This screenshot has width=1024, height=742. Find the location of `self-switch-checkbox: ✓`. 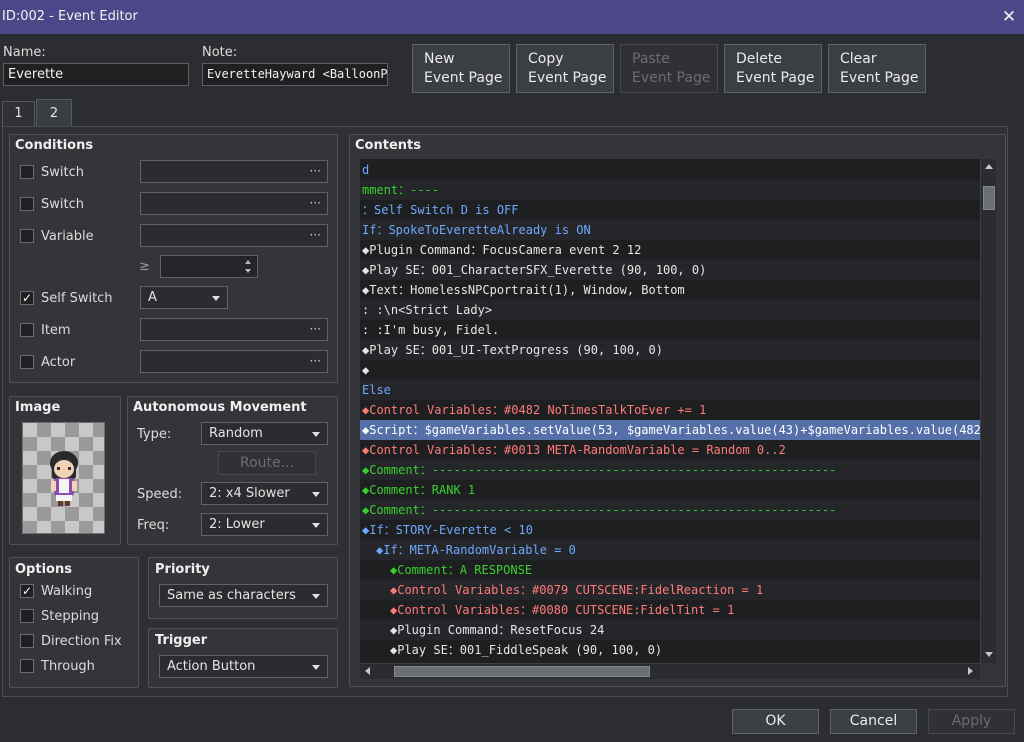

self-switch-checkbox: ✓ is located at coordinates (27, 298).